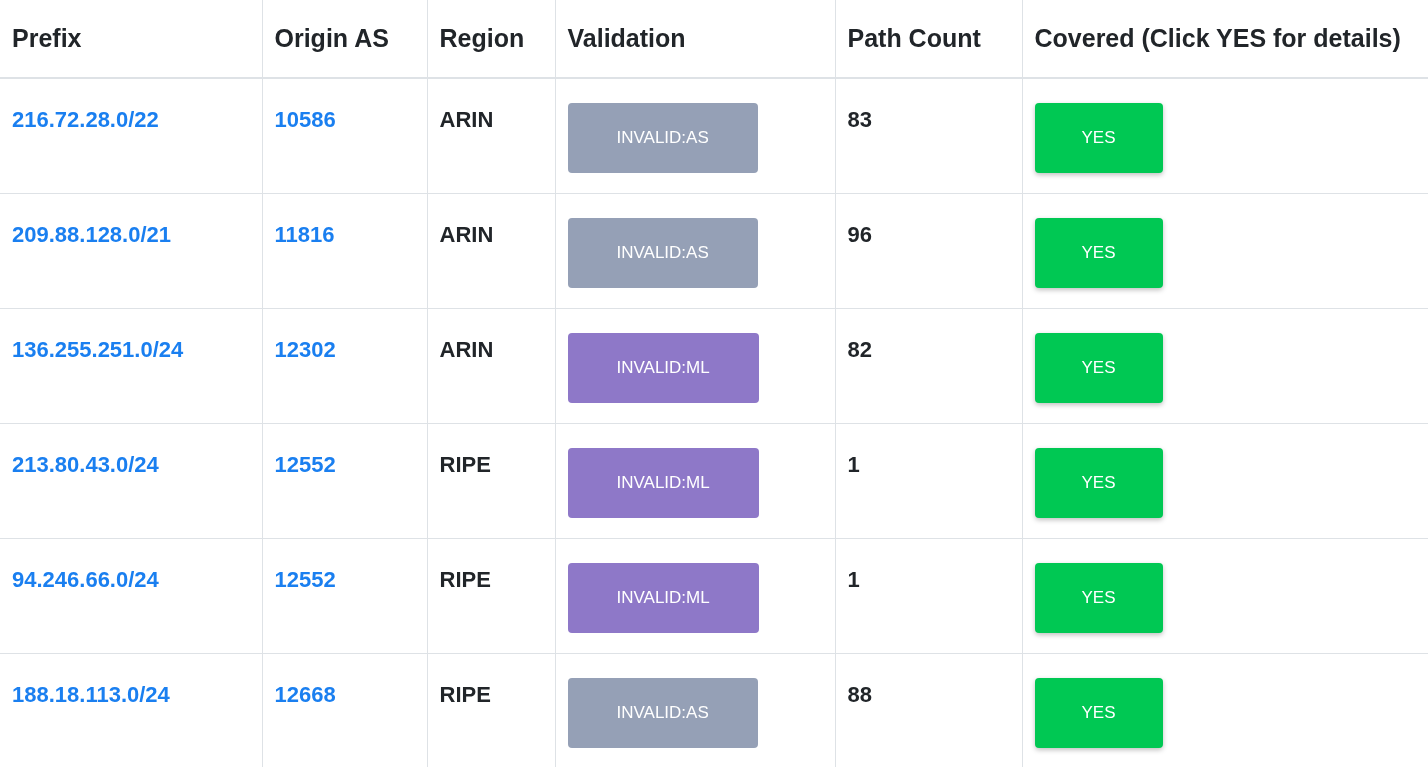 This screenshot has width=1428, height=767. What do you see at coordinates (305, 349) in the screenshot?
I see `origin-as-link: 12302` at bounding box center [305, 349].